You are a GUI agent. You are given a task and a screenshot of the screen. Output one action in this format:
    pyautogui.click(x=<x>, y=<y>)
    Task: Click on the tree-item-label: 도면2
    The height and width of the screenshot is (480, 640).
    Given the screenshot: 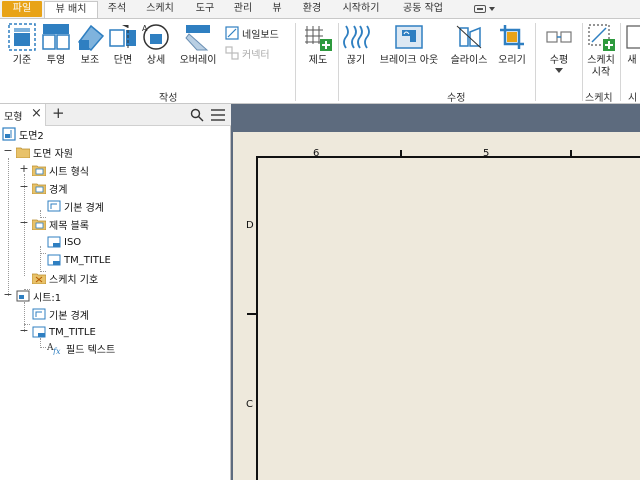 What is the action you would take?
    pyautogui.click(x=31, y=136)
    